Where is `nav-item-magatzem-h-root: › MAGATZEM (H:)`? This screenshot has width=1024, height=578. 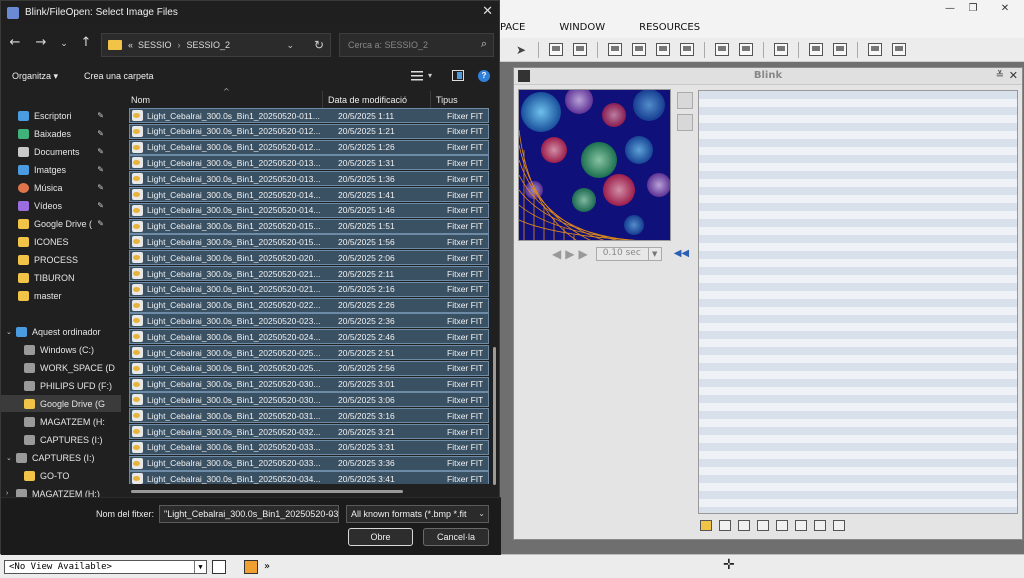
nav-item-magatzem-h-root: › MAGATZEM (H:) is located at coordinates (61, 491).